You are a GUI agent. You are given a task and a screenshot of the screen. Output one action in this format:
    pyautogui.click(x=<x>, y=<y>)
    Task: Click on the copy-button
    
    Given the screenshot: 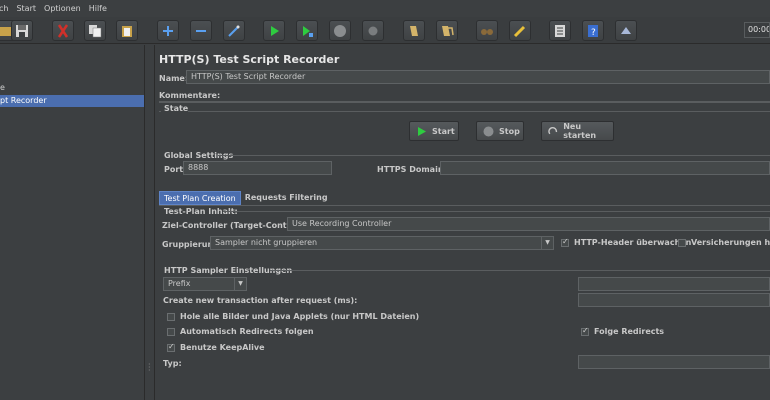 What is the action you would take?
    pyautogui.click(x=95, y=30)
    